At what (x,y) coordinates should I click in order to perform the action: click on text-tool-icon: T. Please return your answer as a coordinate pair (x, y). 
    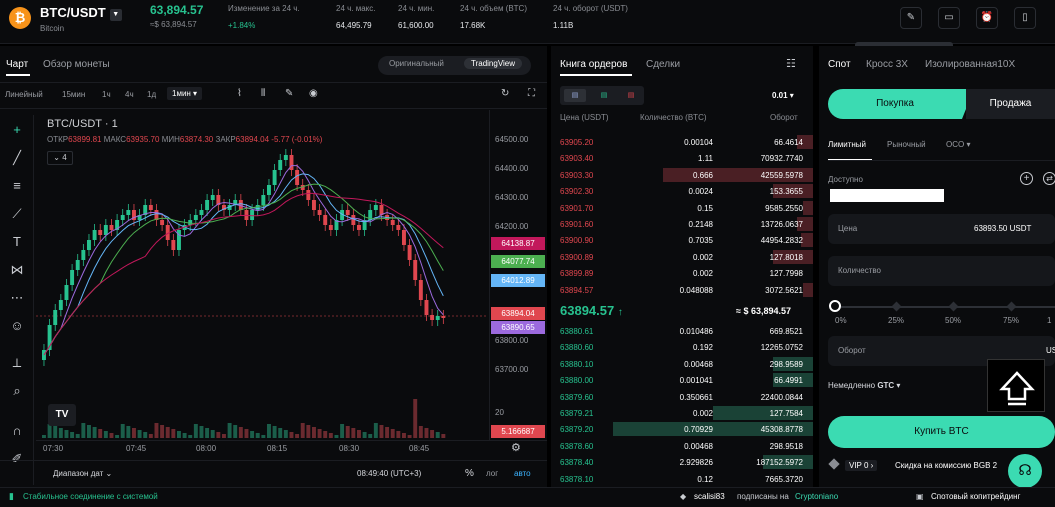
    Looking at the image, I should click on (17, 243).